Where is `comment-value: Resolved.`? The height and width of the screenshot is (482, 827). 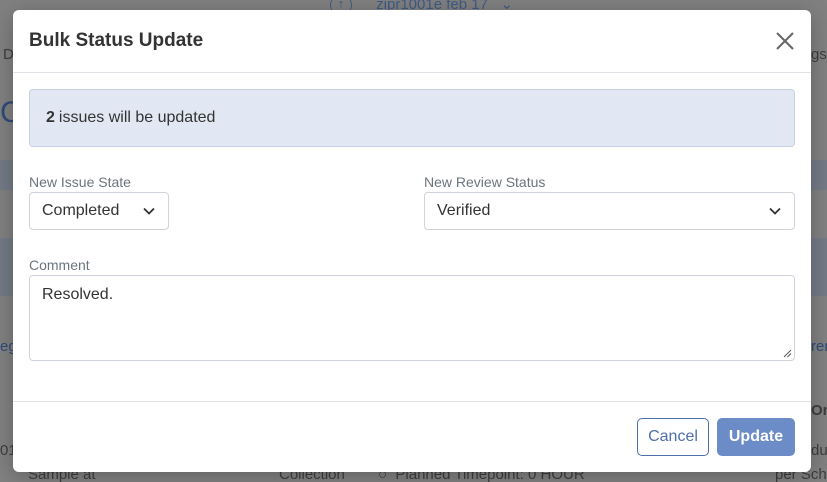
comment-value: Resolved. is located at coordinates (78, 294).